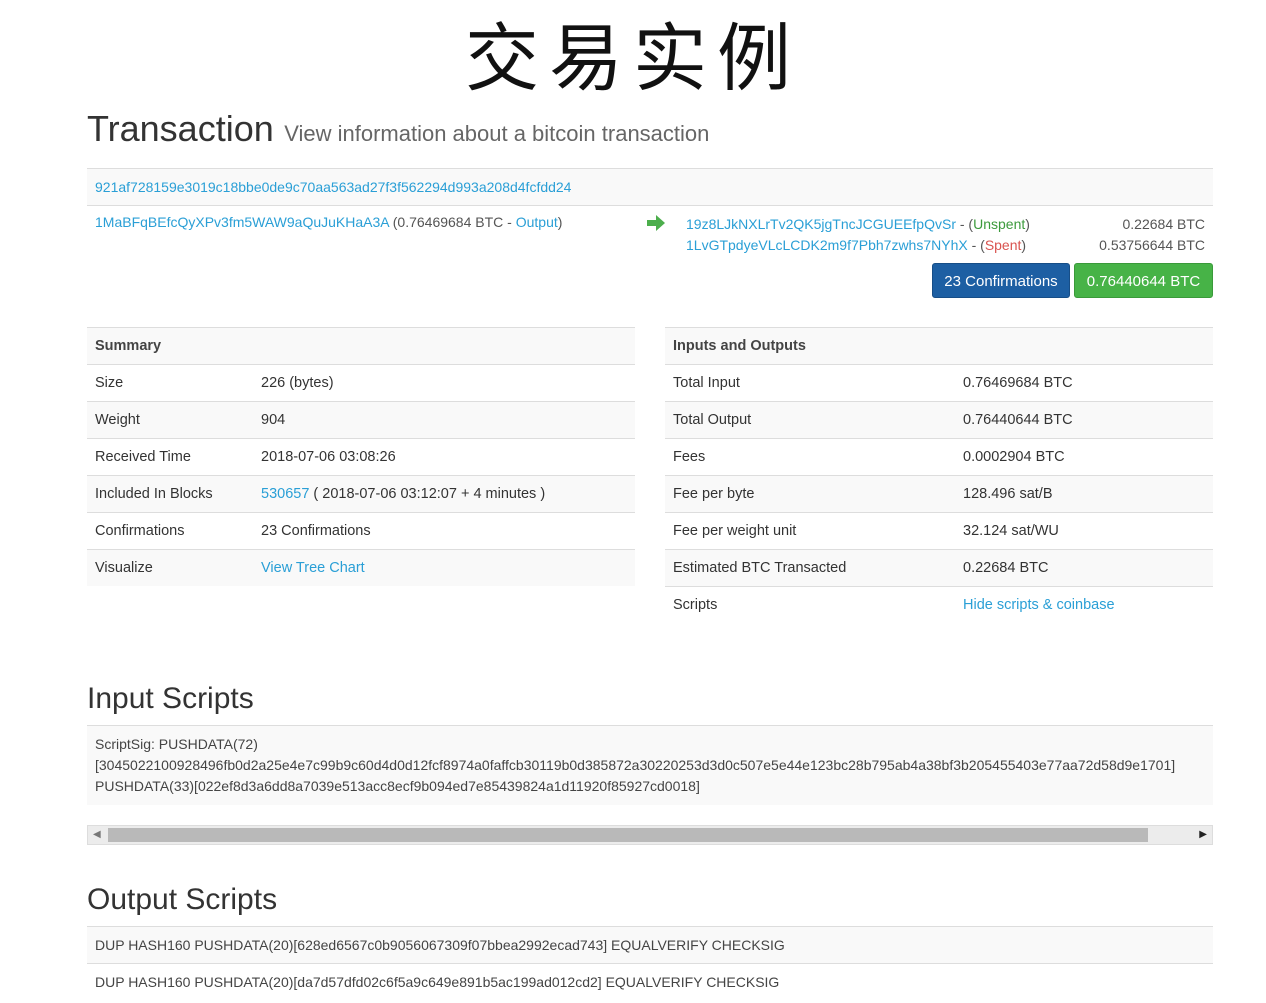  What do you see at coordinates (427, 494) in the screenshot?
I see `block-time-text: ( 2018-07-06 03:12:07 + 4 minutes )` at bounding box center [427, 494].